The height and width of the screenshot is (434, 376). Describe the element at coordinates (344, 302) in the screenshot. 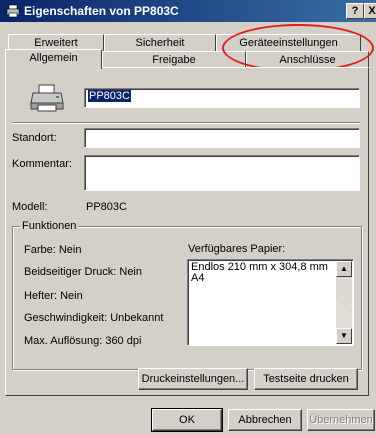

I see `paper-scrollbar: ▲ ▼` at that location.